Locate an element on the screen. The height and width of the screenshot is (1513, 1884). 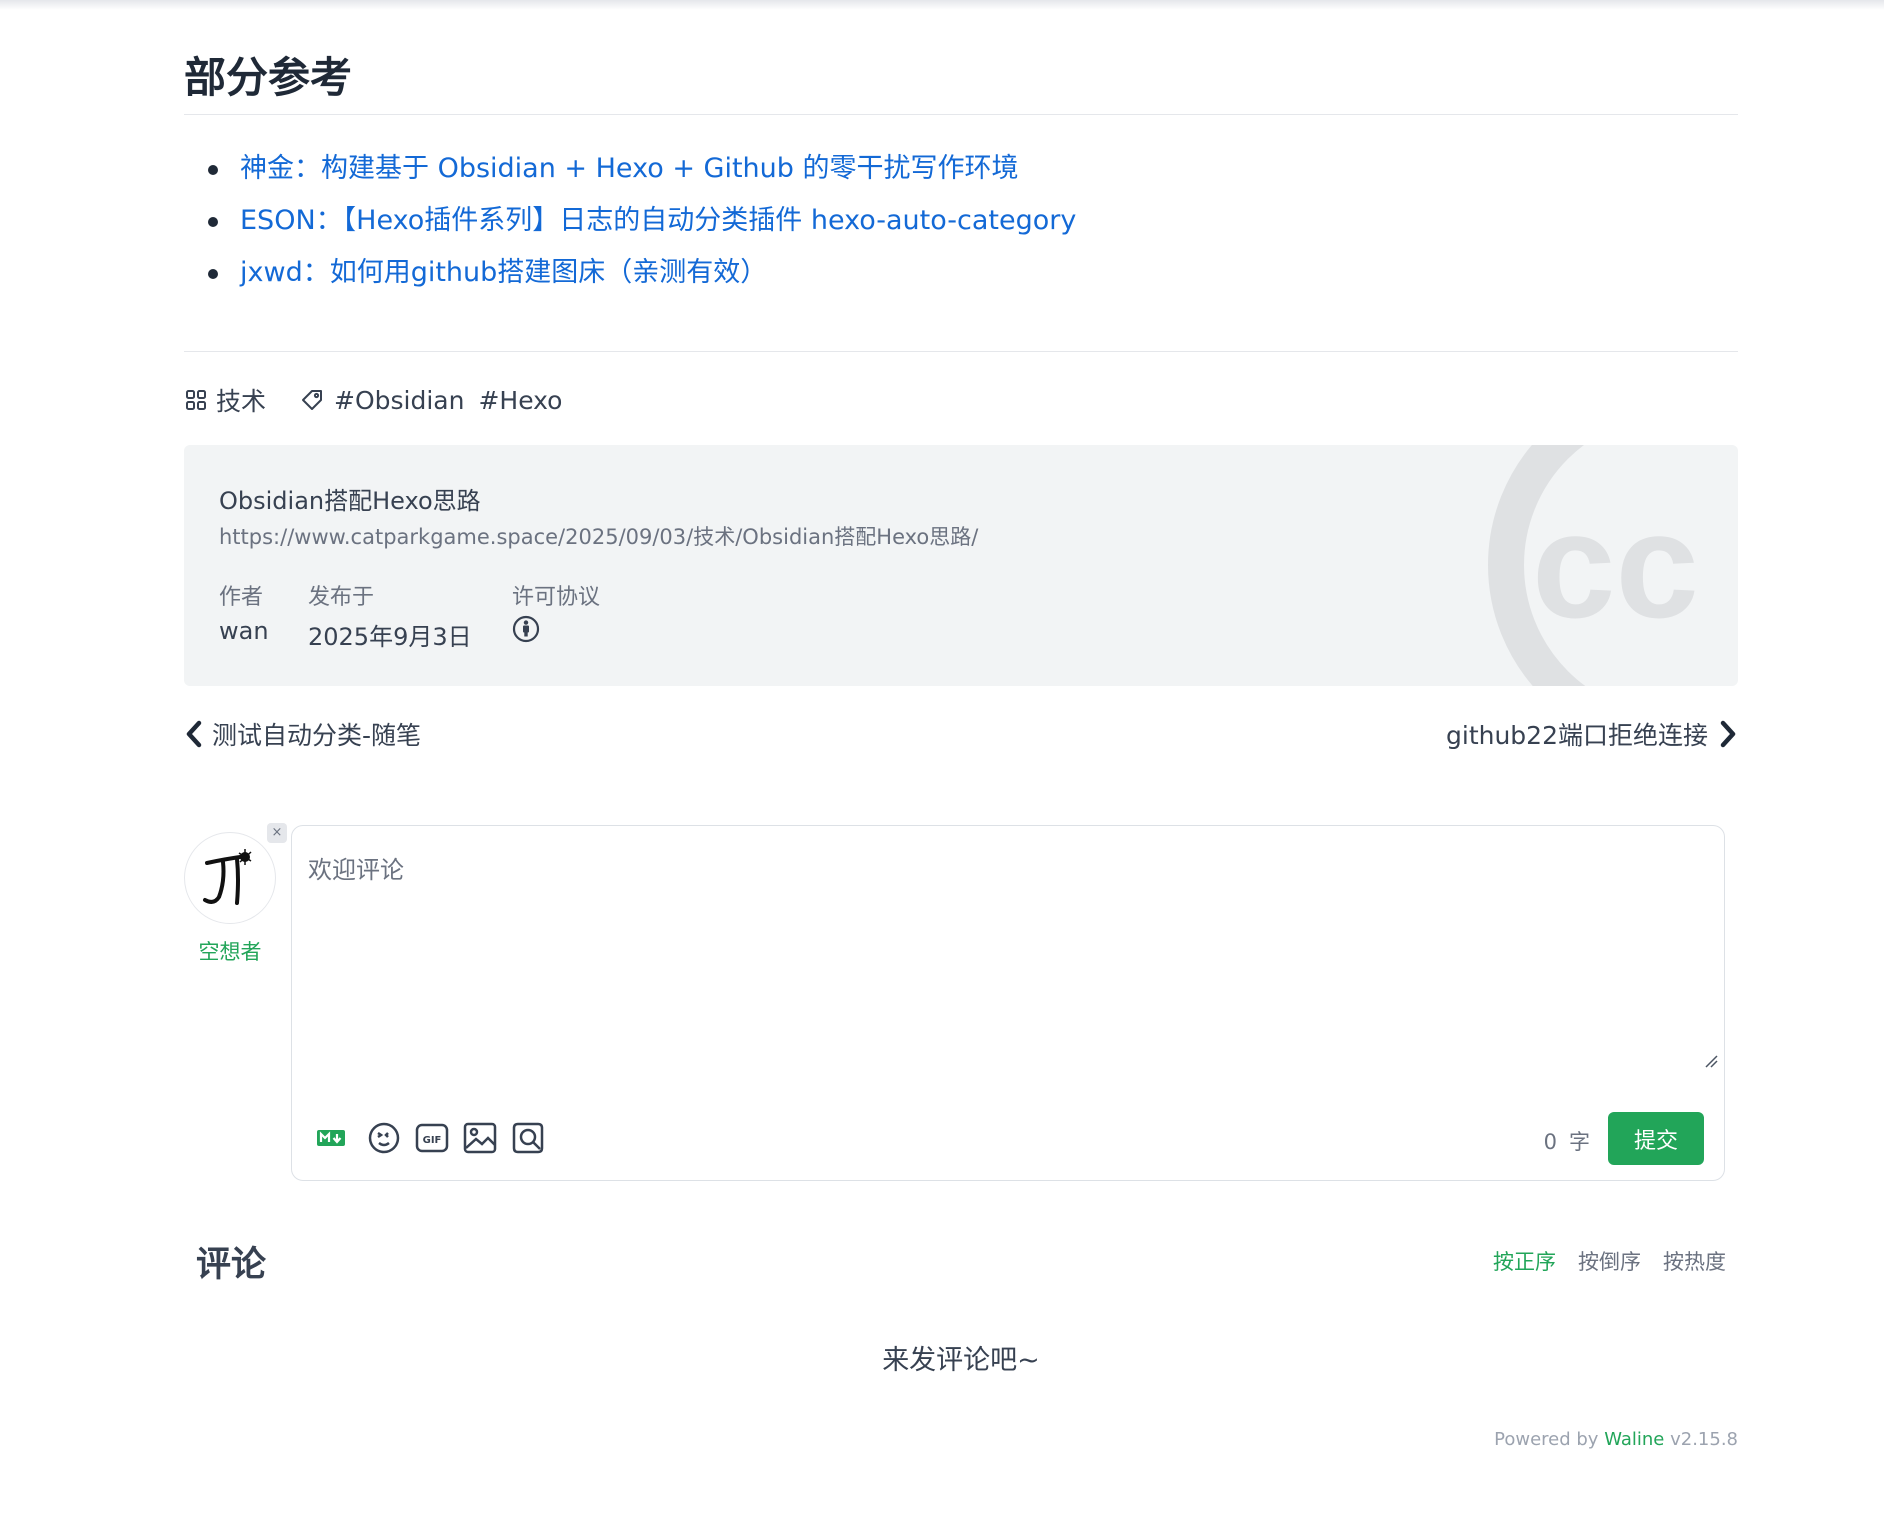
chevron-right-icon is located at coordinates (1728, 734).